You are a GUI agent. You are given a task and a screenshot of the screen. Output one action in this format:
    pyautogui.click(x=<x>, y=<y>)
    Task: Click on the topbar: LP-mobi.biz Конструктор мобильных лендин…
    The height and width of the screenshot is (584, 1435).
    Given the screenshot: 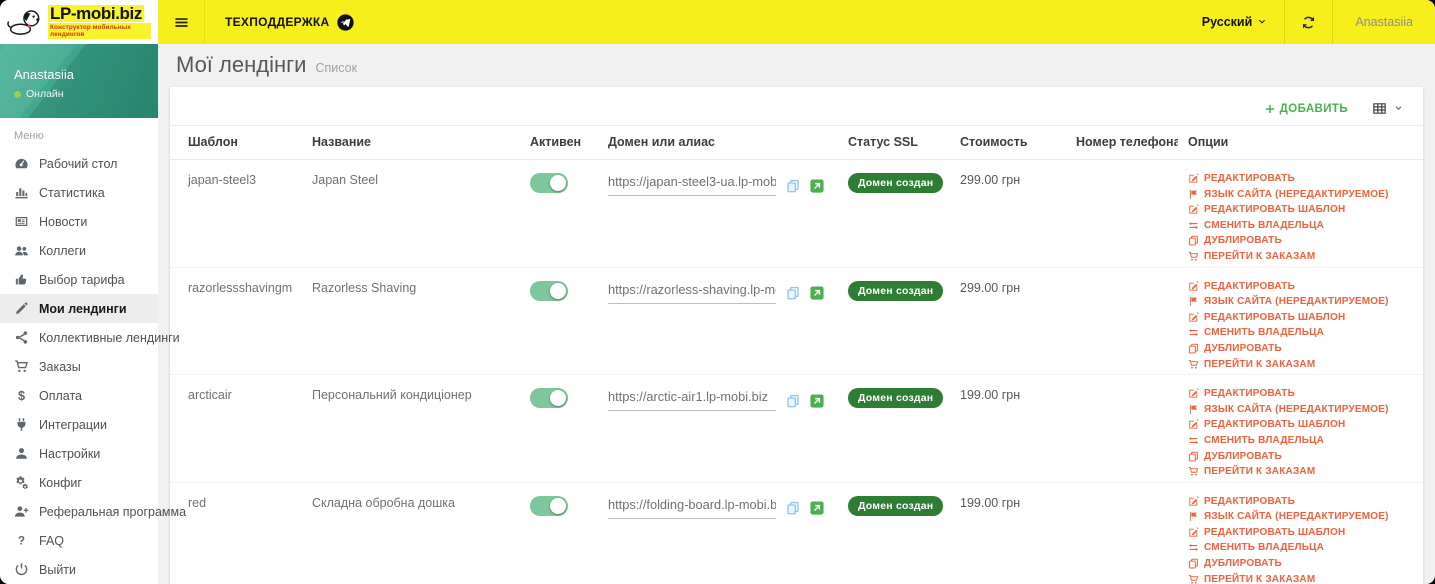 What is the action you would take?
    pyautogui.click(x=717, y=22)
    